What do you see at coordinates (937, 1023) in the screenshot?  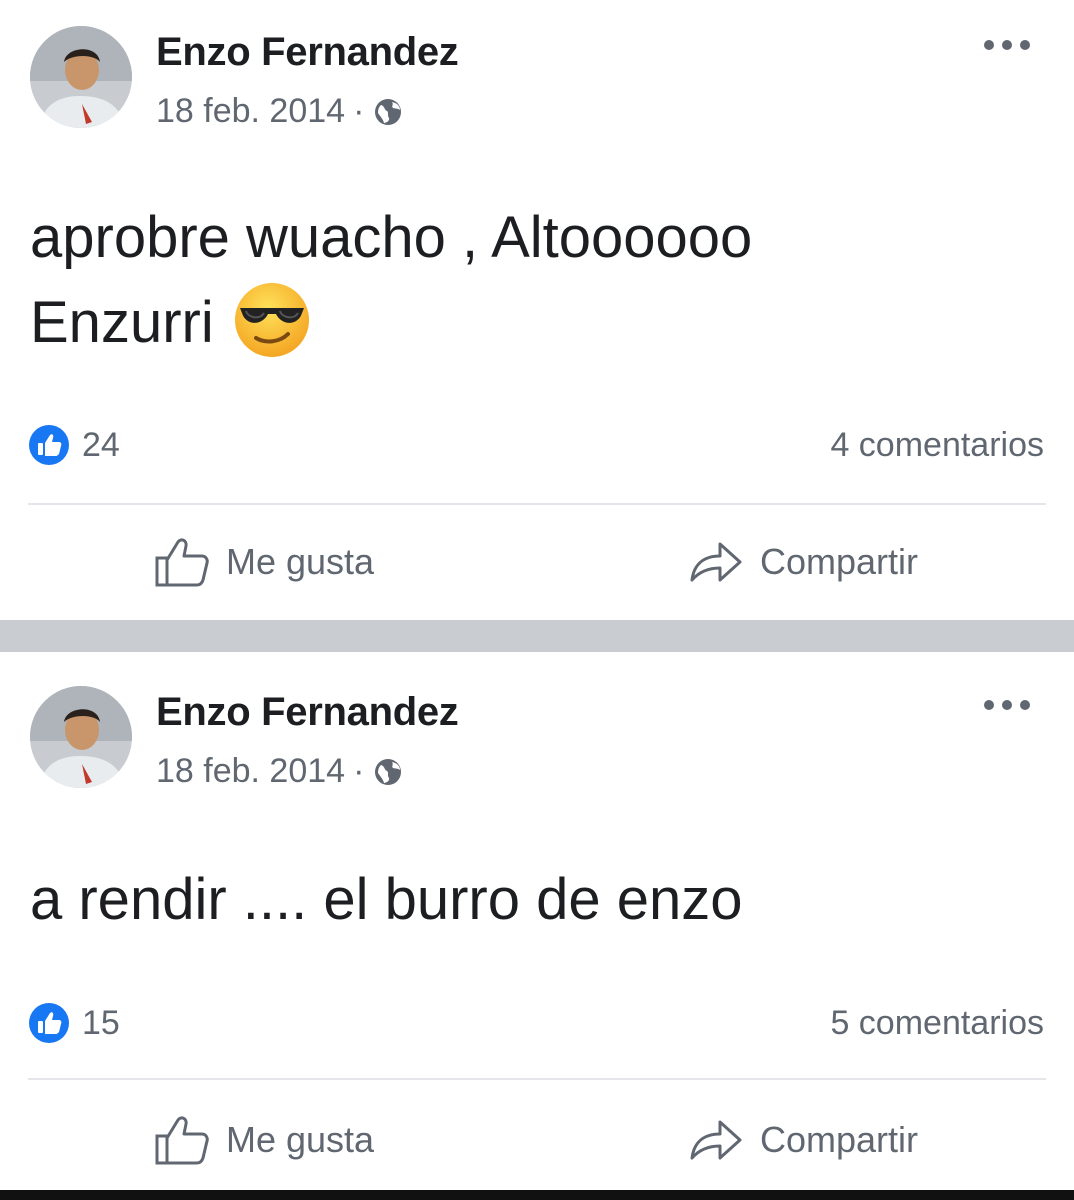 I see `comments-count-link: 5 comentarios` at bounding box center [937, 1023].